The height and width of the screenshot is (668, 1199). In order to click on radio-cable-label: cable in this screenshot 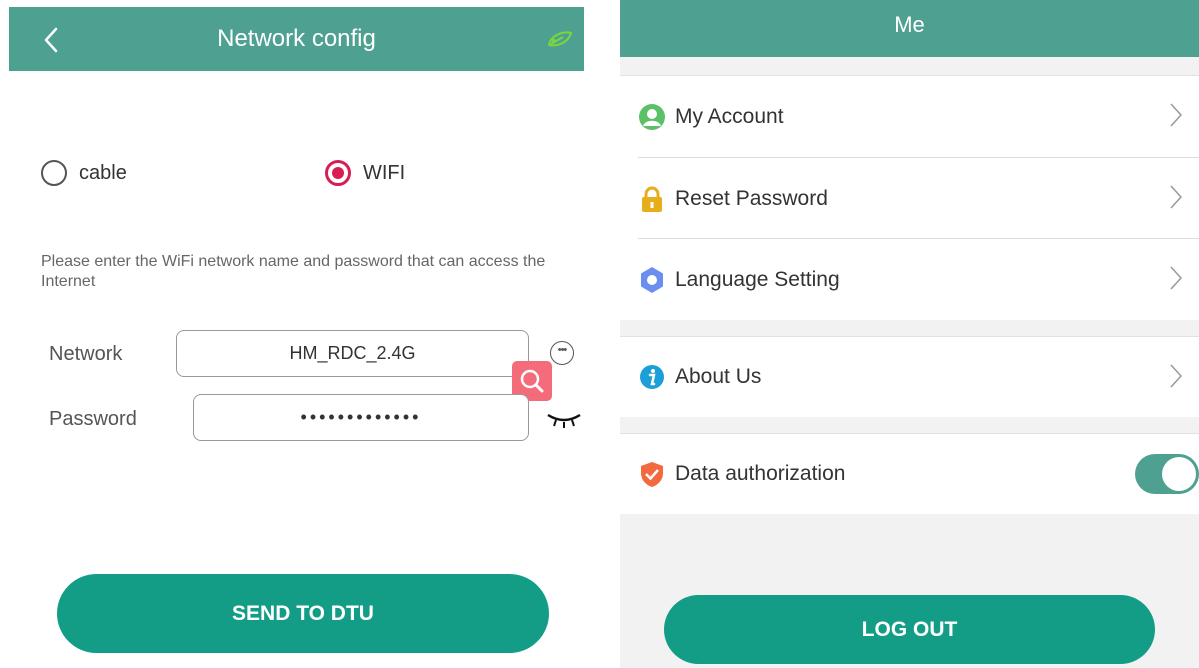, I will do `click(103, 172)`.